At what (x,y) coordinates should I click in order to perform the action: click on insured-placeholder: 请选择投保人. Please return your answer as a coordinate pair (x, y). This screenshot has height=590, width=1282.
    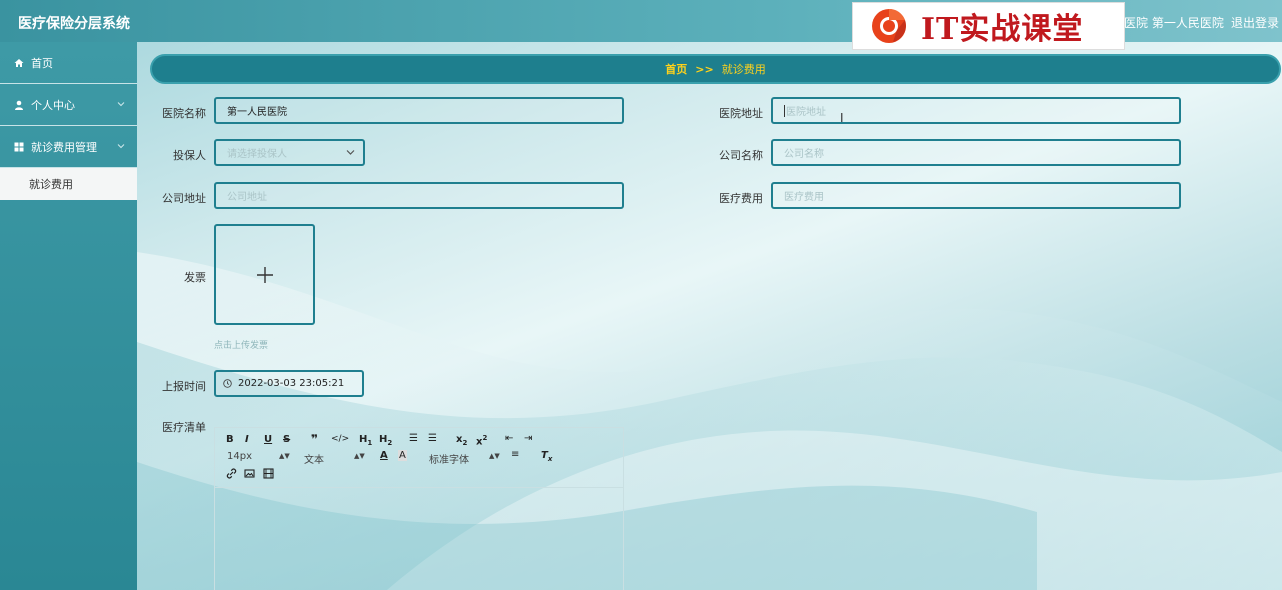
    Looking at the image, I should click on (257, 154).